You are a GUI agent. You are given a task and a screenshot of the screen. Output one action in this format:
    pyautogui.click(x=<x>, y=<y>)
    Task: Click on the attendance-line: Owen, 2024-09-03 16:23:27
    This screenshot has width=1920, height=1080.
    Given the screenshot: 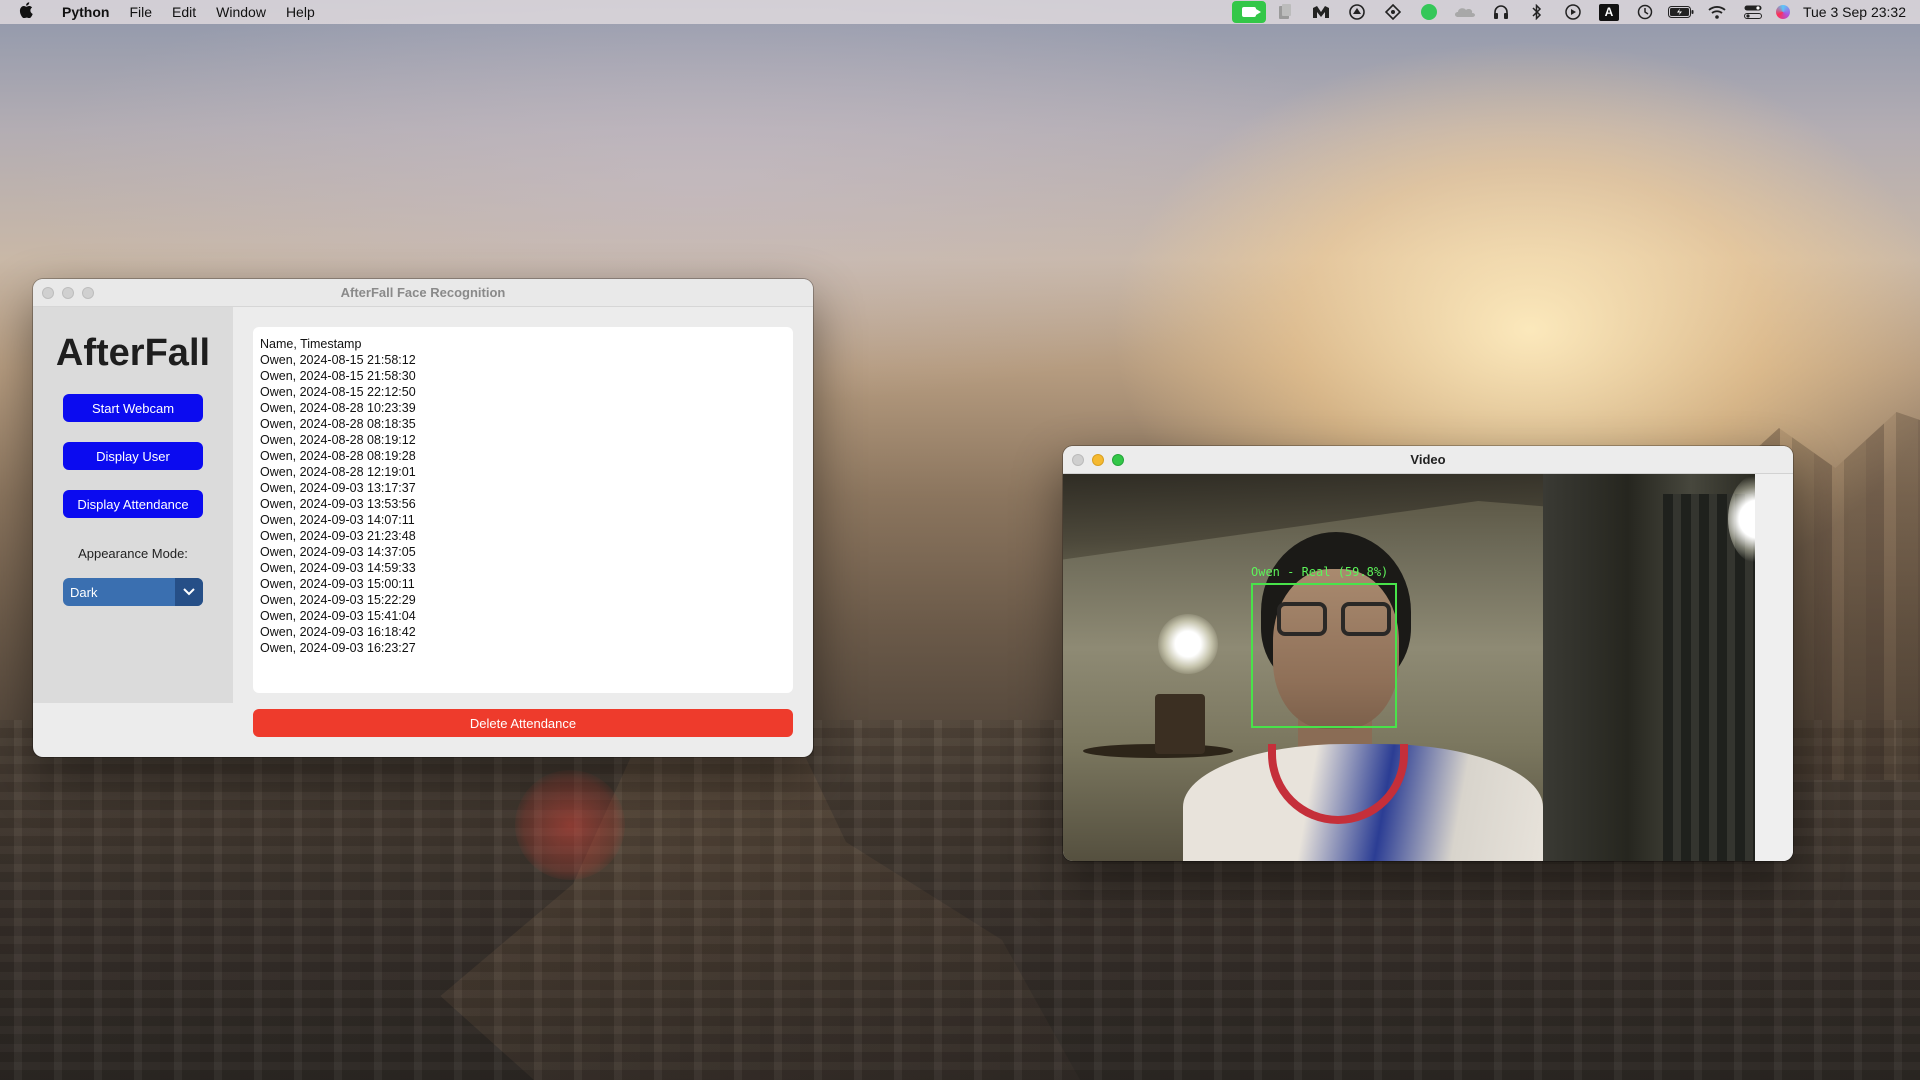 What is the action you would take?
    pyautogui.click(x=338, y=648)
    